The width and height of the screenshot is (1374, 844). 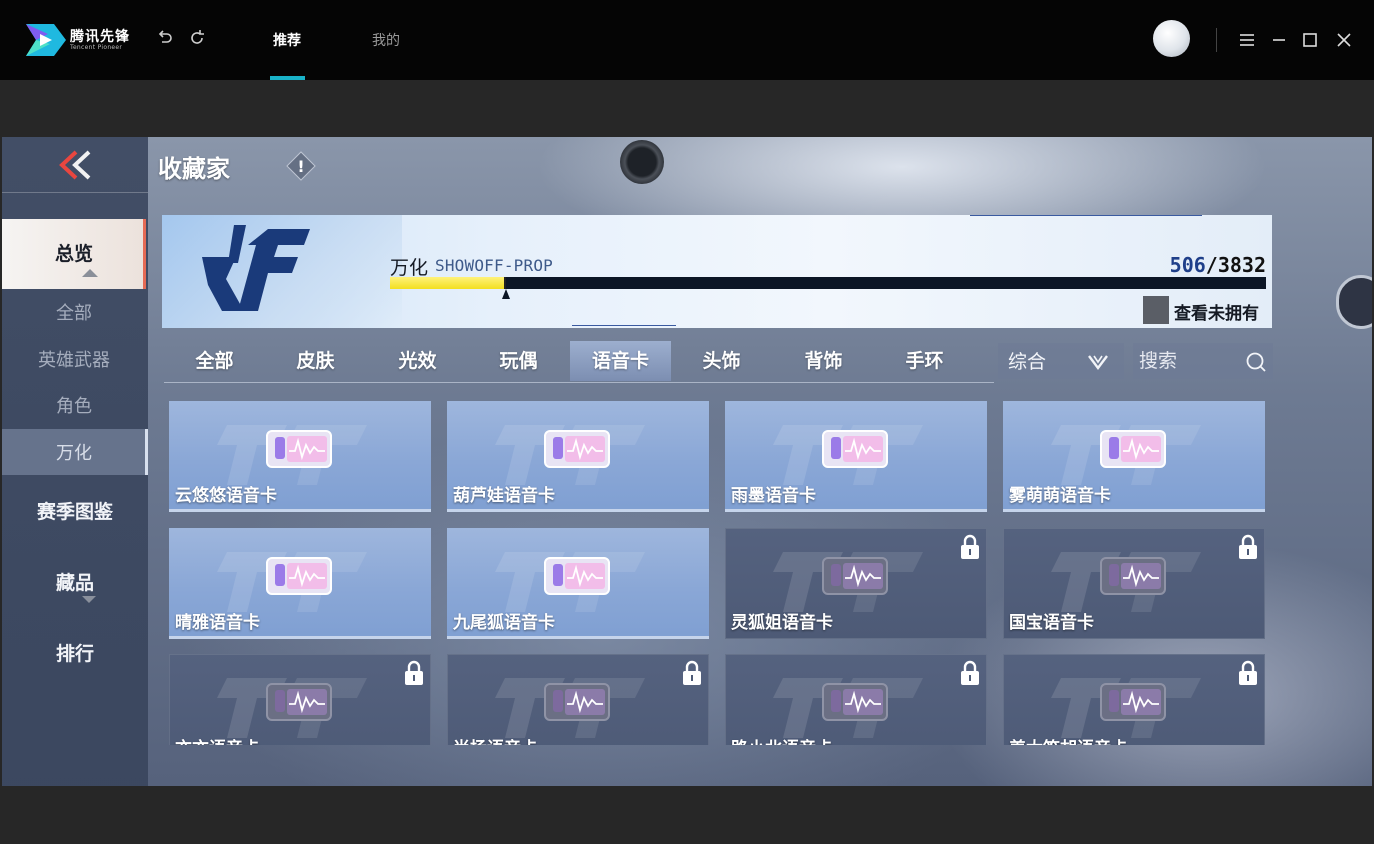 I want to click on voice-card-name: 国宝语音卡, so click(x=1051, y=623).